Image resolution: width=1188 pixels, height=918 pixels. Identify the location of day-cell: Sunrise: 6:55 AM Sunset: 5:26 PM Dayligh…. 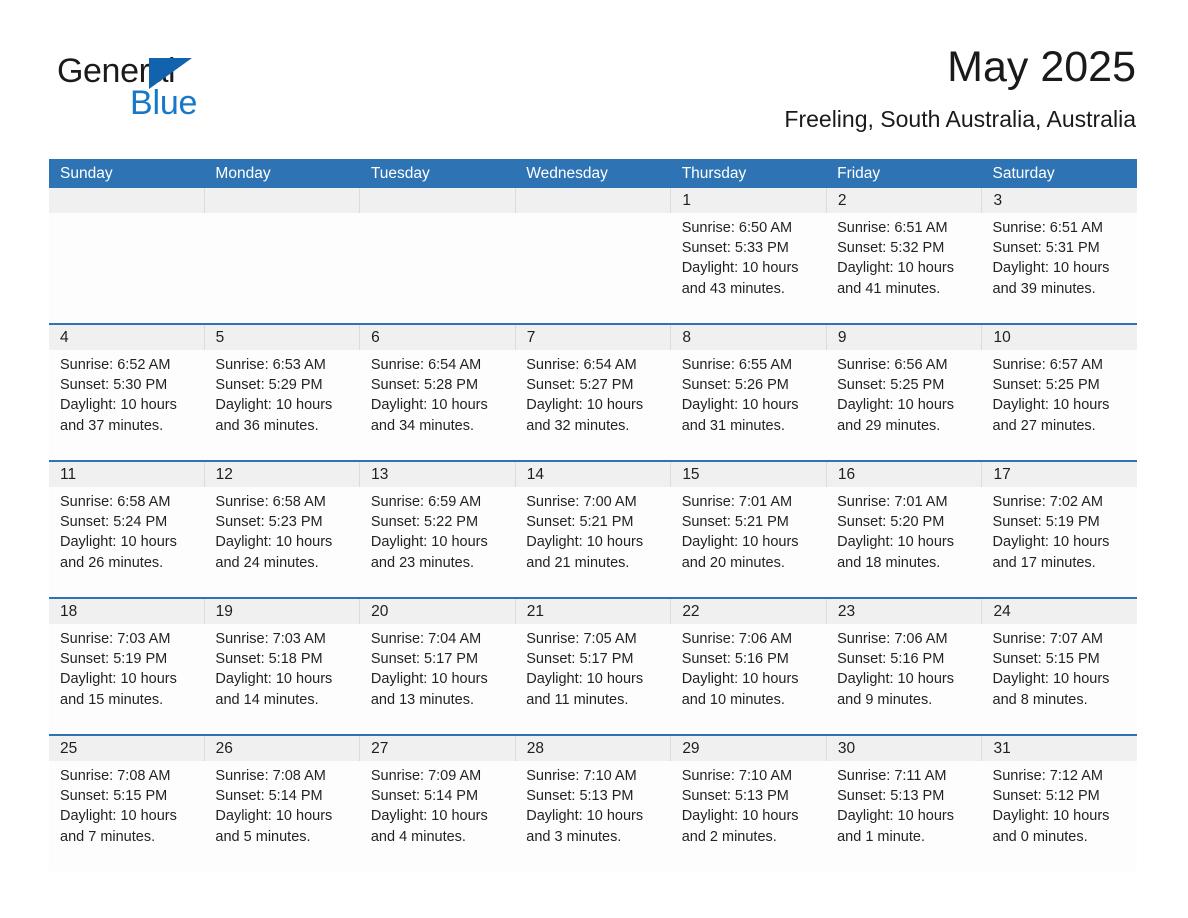
(748, 405).